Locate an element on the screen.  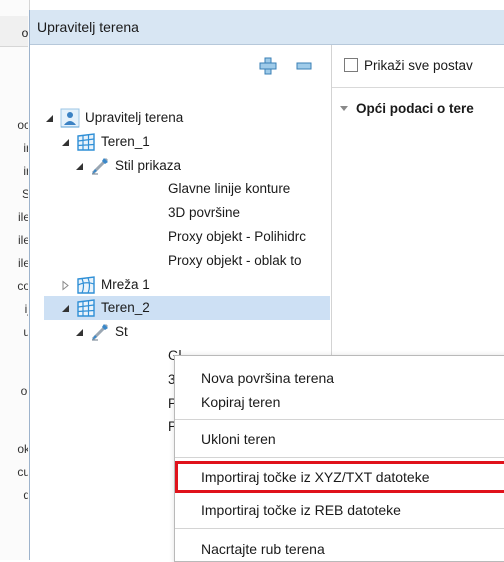
show-all-settings-label: Prikaži sve postav is located at coordinates (418, 65).